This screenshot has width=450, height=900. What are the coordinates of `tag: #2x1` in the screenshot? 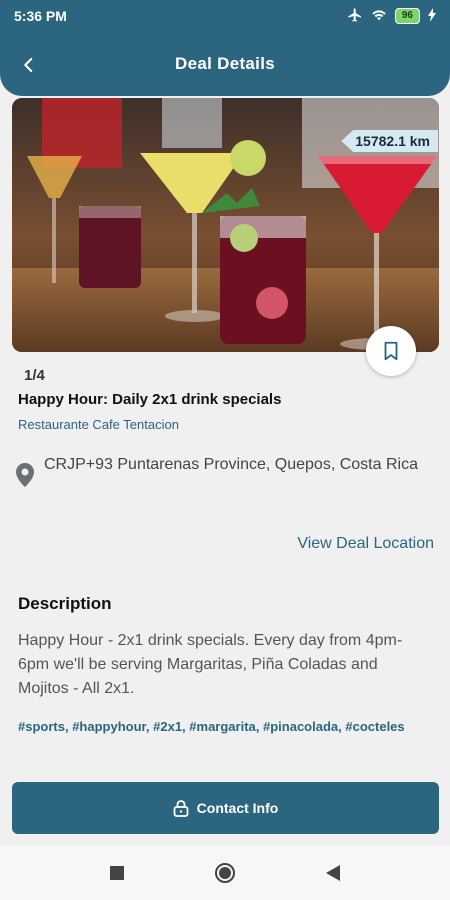 It's located at (167, 726).